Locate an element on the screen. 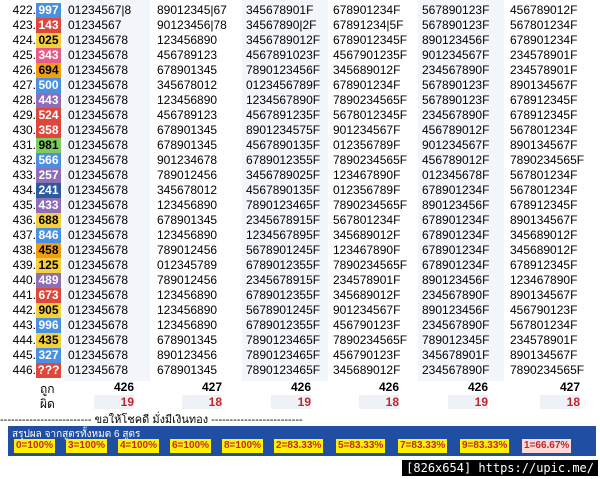 This screenshot has width=600, height=479. summary-badge: 5=83.33% is located at coordinates (361, 446).